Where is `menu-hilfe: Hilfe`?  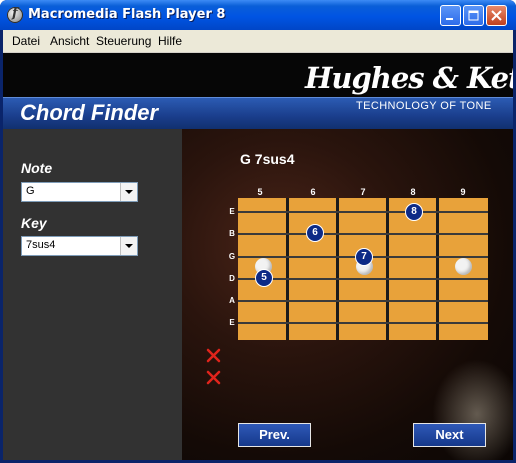 menu-hilfe: Hilfe is located at coordinates (170, 41).